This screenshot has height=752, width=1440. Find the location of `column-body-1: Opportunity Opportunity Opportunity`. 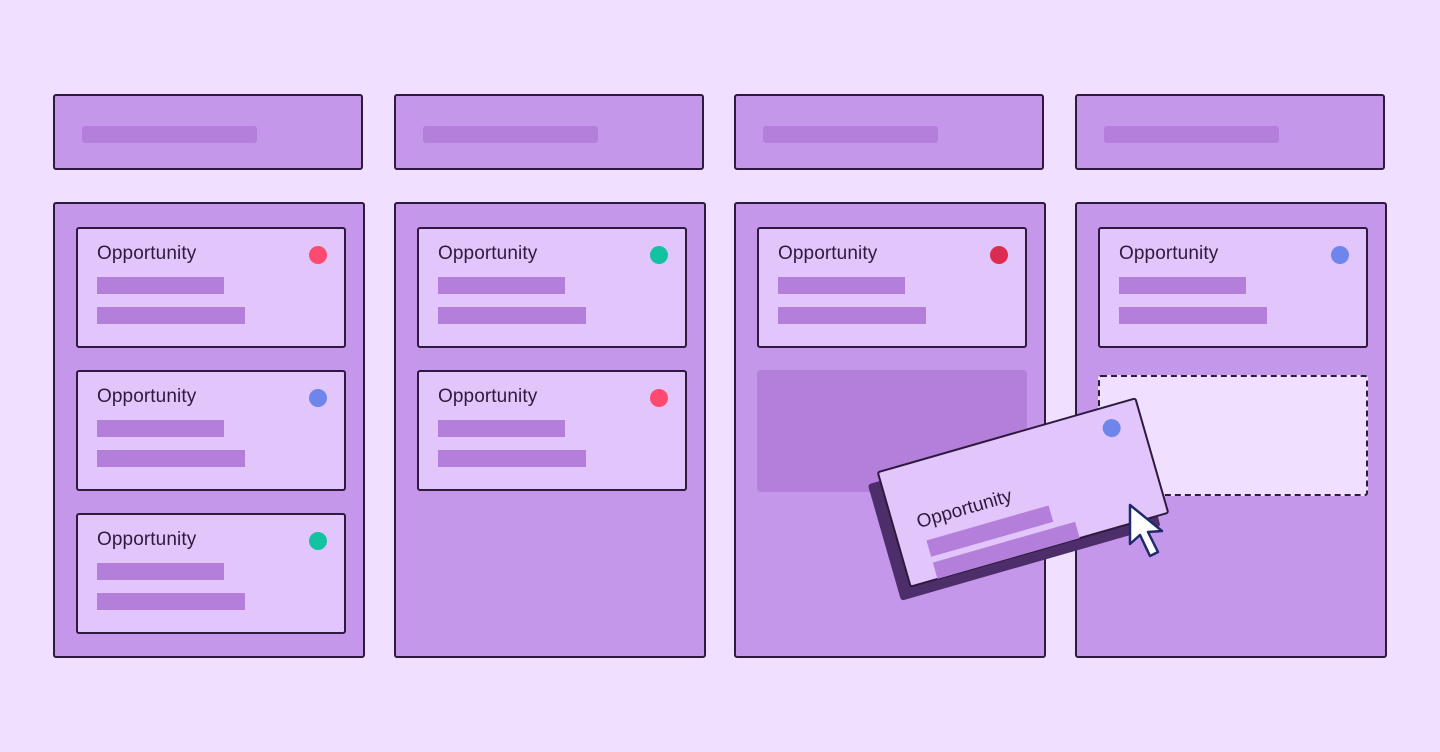

column-body-1: Opportunity Opportunity Opportunity is located at coordinates (209, 430).